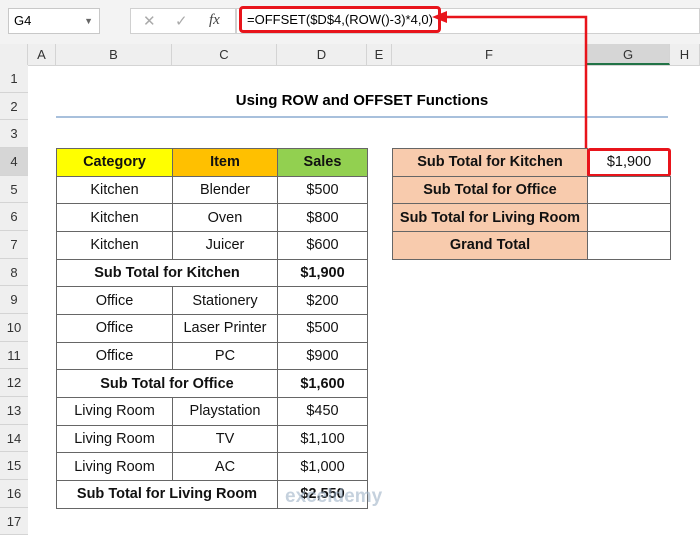  I want to click on watermark-logo: exceldemy, so click(334, 496).